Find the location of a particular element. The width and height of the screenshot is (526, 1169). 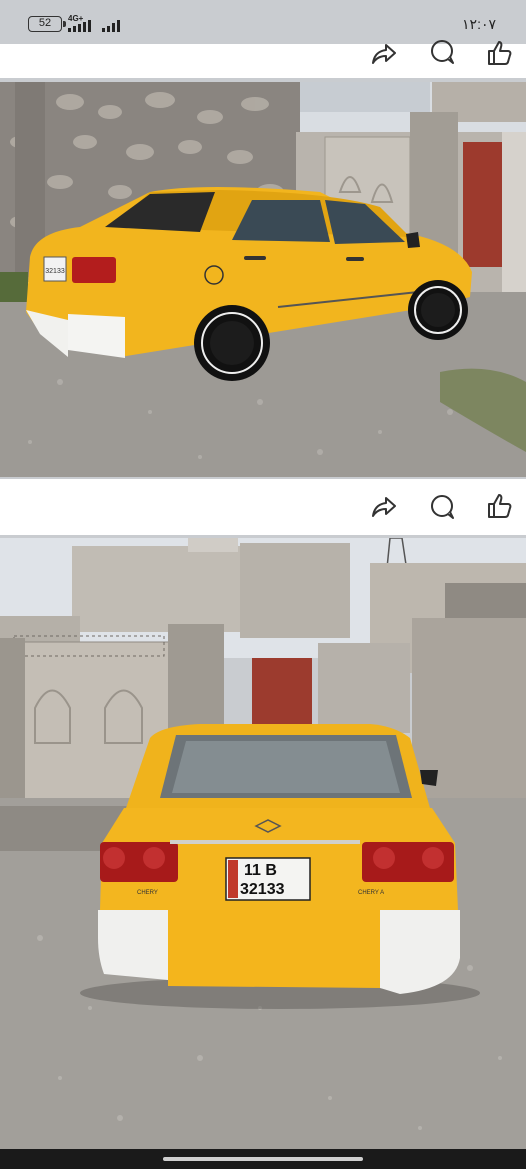

brand-label-right: CHERY A is located at coordinates (371, 893).